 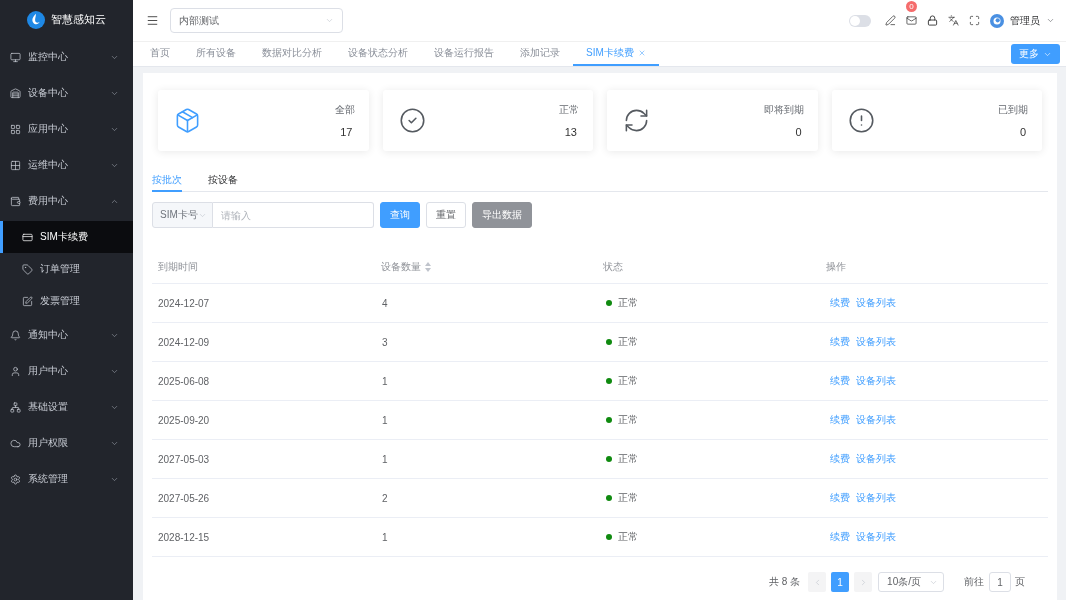 What do you see at coordinates (860, 20) in the screenshot?
I see `toggle-switch` at bounding box center [860, 20].